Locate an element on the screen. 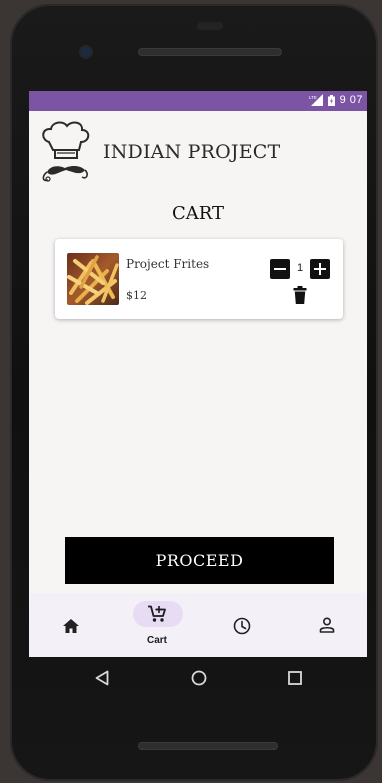 The image size is (382, 783). battery-icon is located at coordinates (331, 100).